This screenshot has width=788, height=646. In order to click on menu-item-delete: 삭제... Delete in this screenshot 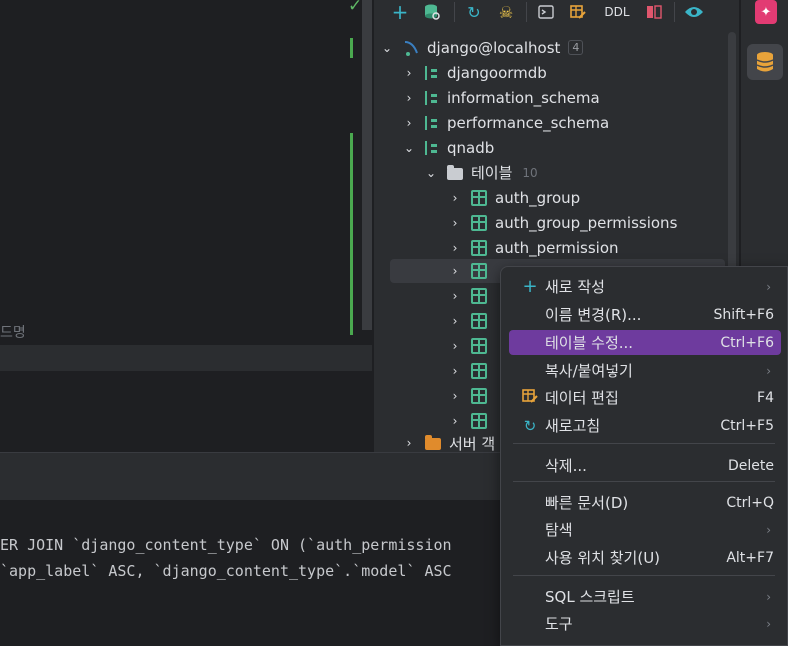, I will do `click(645, 465)`.